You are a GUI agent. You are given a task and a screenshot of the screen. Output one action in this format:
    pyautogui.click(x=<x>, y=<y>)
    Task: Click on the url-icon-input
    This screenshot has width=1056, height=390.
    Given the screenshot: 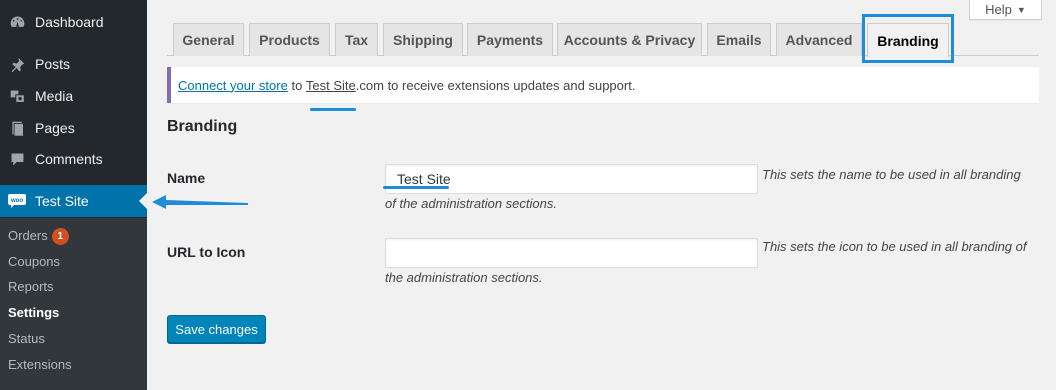 What is the action you would take?
    pyautogui.click(x=571, y=253)
    